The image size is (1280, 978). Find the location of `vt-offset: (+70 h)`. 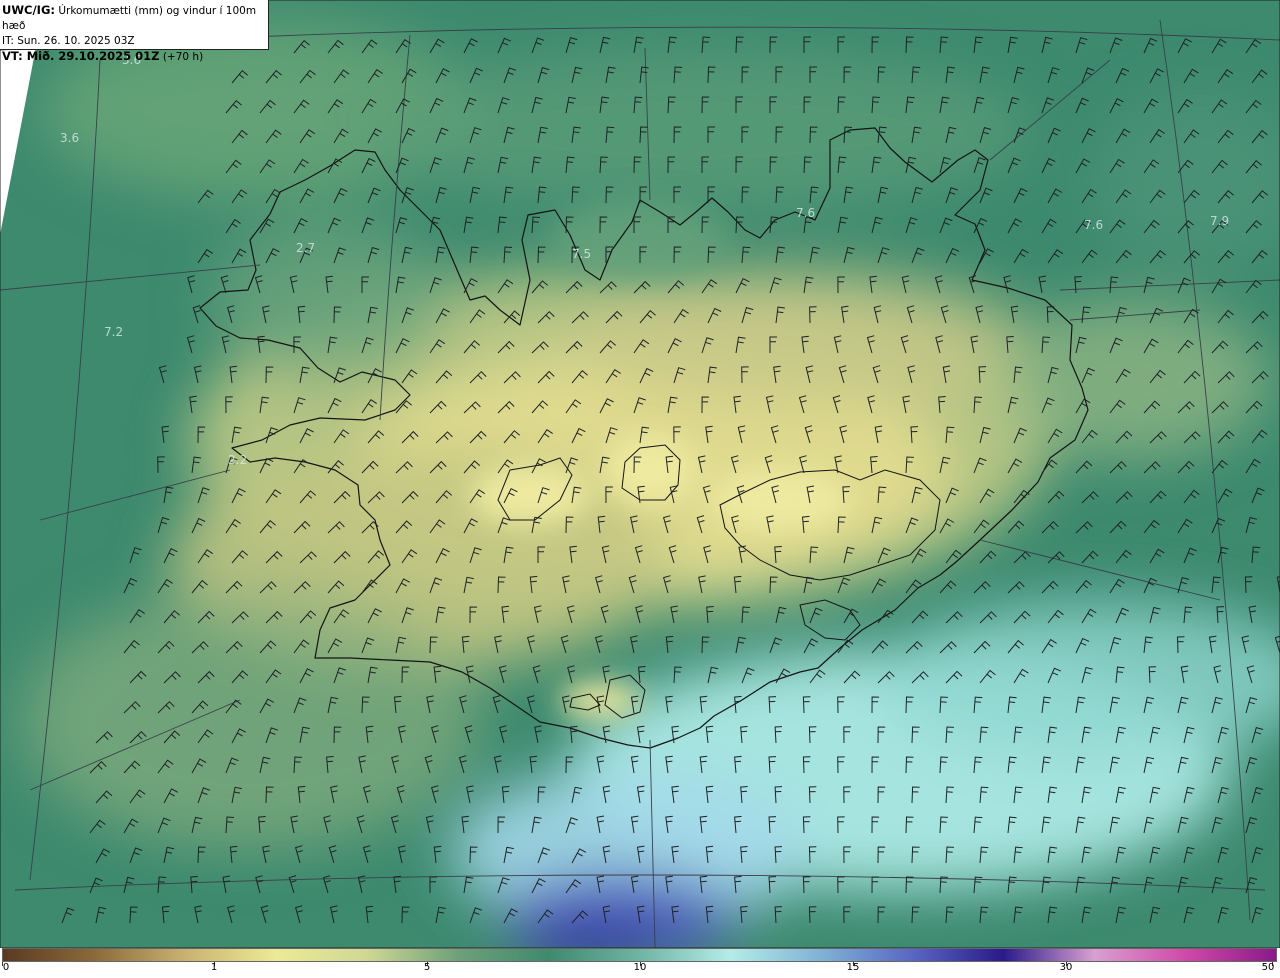

vt-offset: (+70 h) is located at coordinates (183, 57).